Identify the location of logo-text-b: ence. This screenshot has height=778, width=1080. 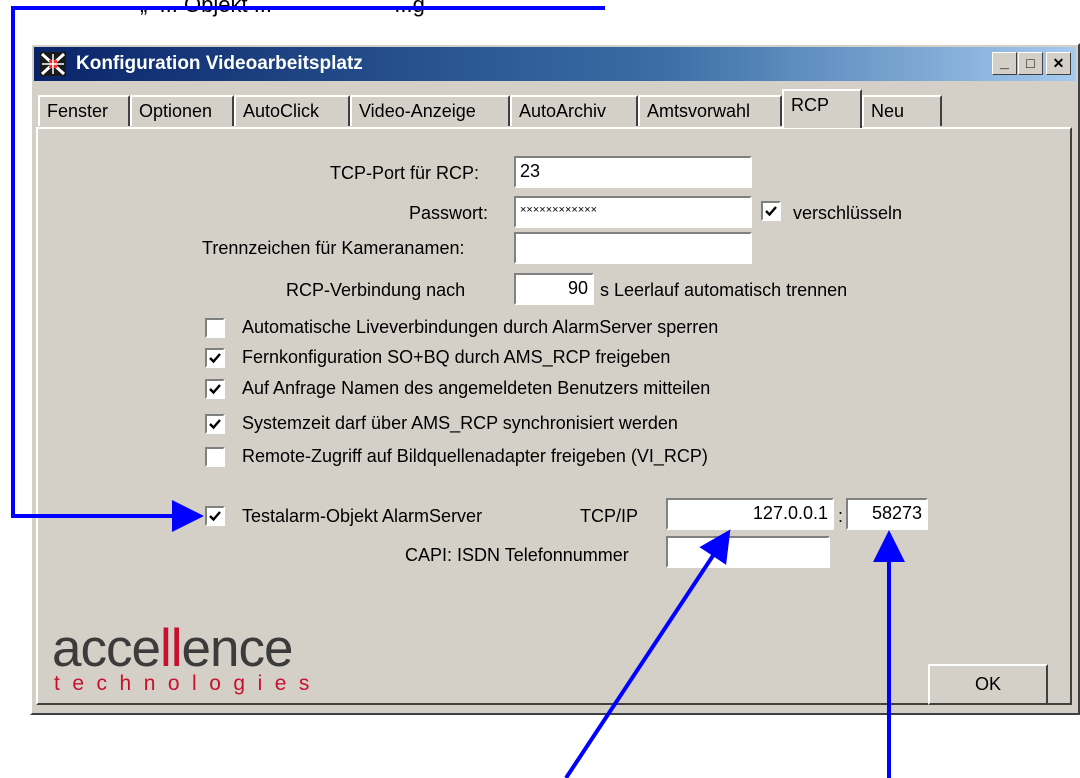
(237, 648).